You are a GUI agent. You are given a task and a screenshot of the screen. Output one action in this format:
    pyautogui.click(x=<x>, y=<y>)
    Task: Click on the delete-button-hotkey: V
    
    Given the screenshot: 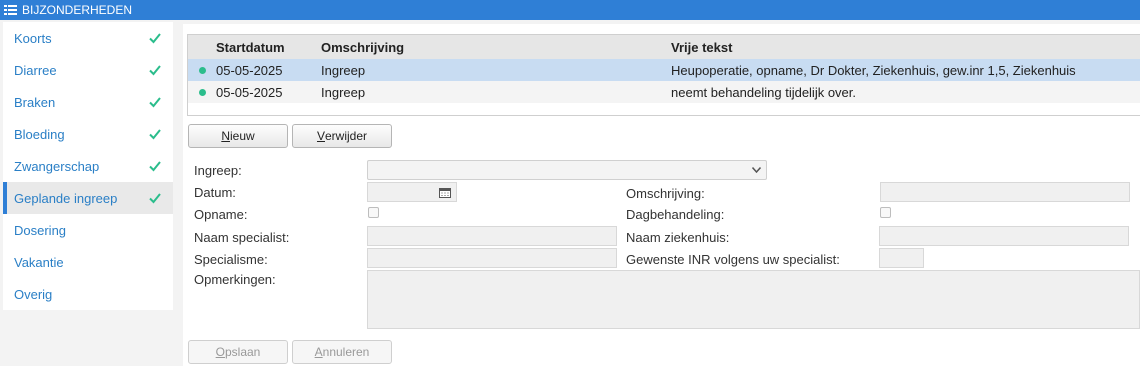 What is the action you would take?
    pyautogui.click(x=320, y=136)
    